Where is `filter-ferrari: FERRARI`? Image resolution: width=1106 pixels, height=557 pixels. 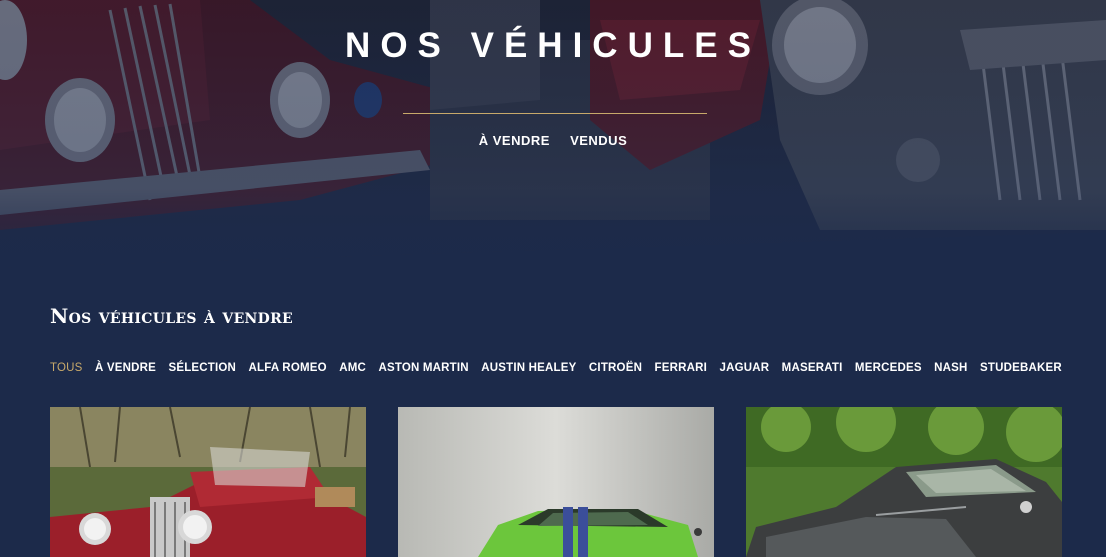
filter-ferrari: FERRARI is located at coordinates (681, 368).